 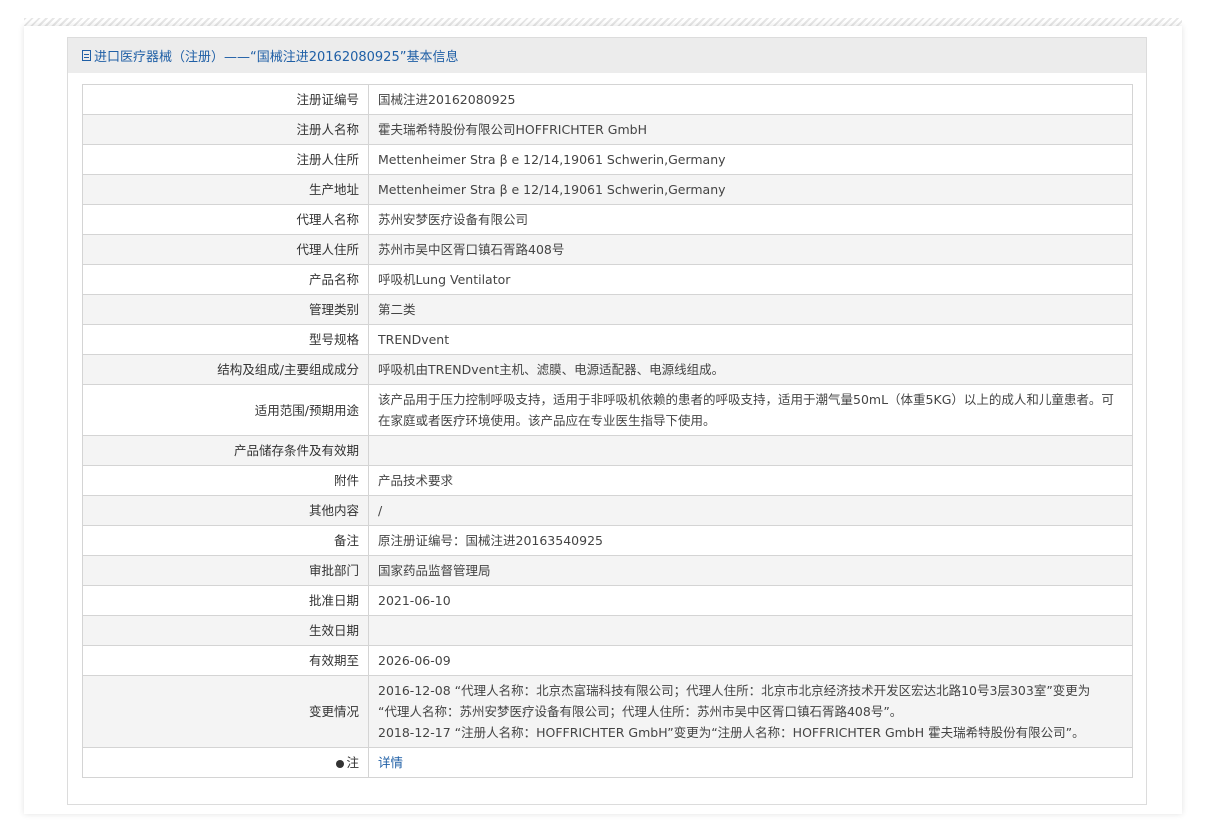 I want to click on row-label: 注册人名称, so click(x=225, y=129).